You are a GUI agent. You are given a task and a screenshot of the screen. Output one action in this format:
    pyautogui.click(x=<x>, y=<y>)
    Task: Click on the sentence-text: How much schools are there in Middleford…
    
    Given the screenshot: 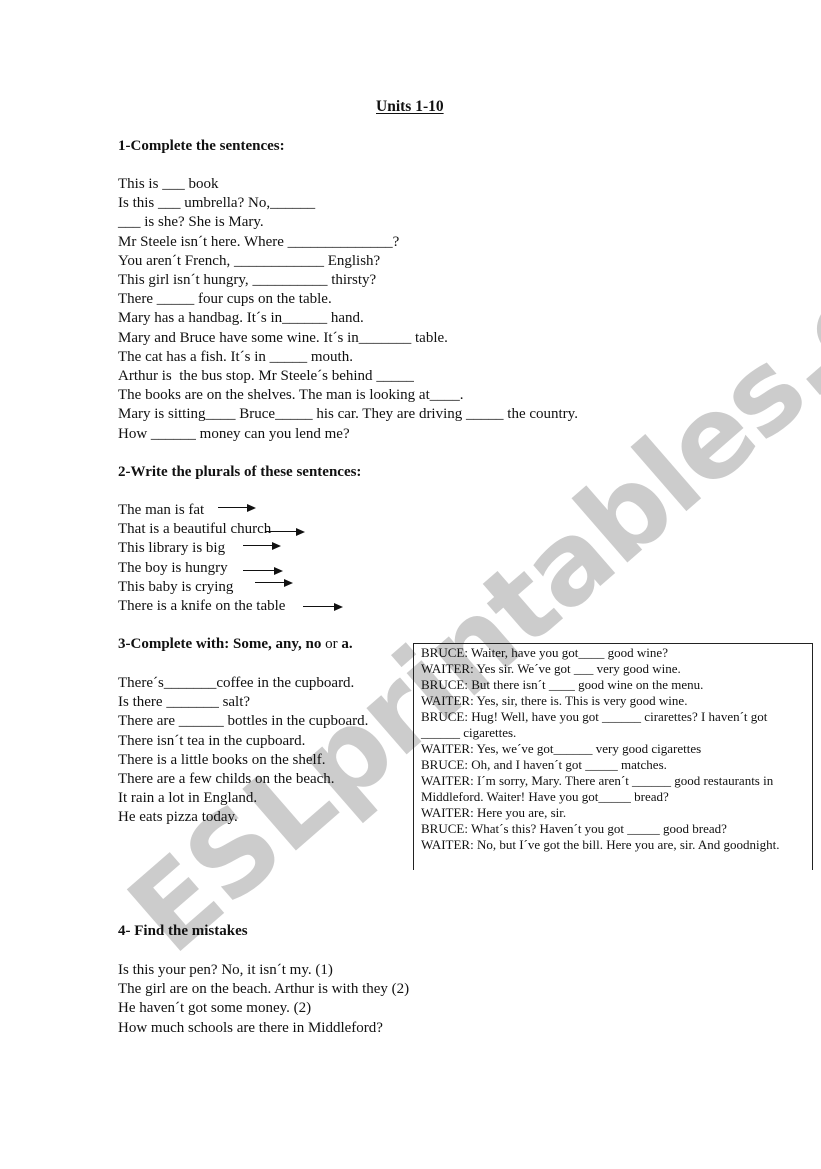 What is the action you would take?
    pyautogui.click(x=250, y=1027)
    